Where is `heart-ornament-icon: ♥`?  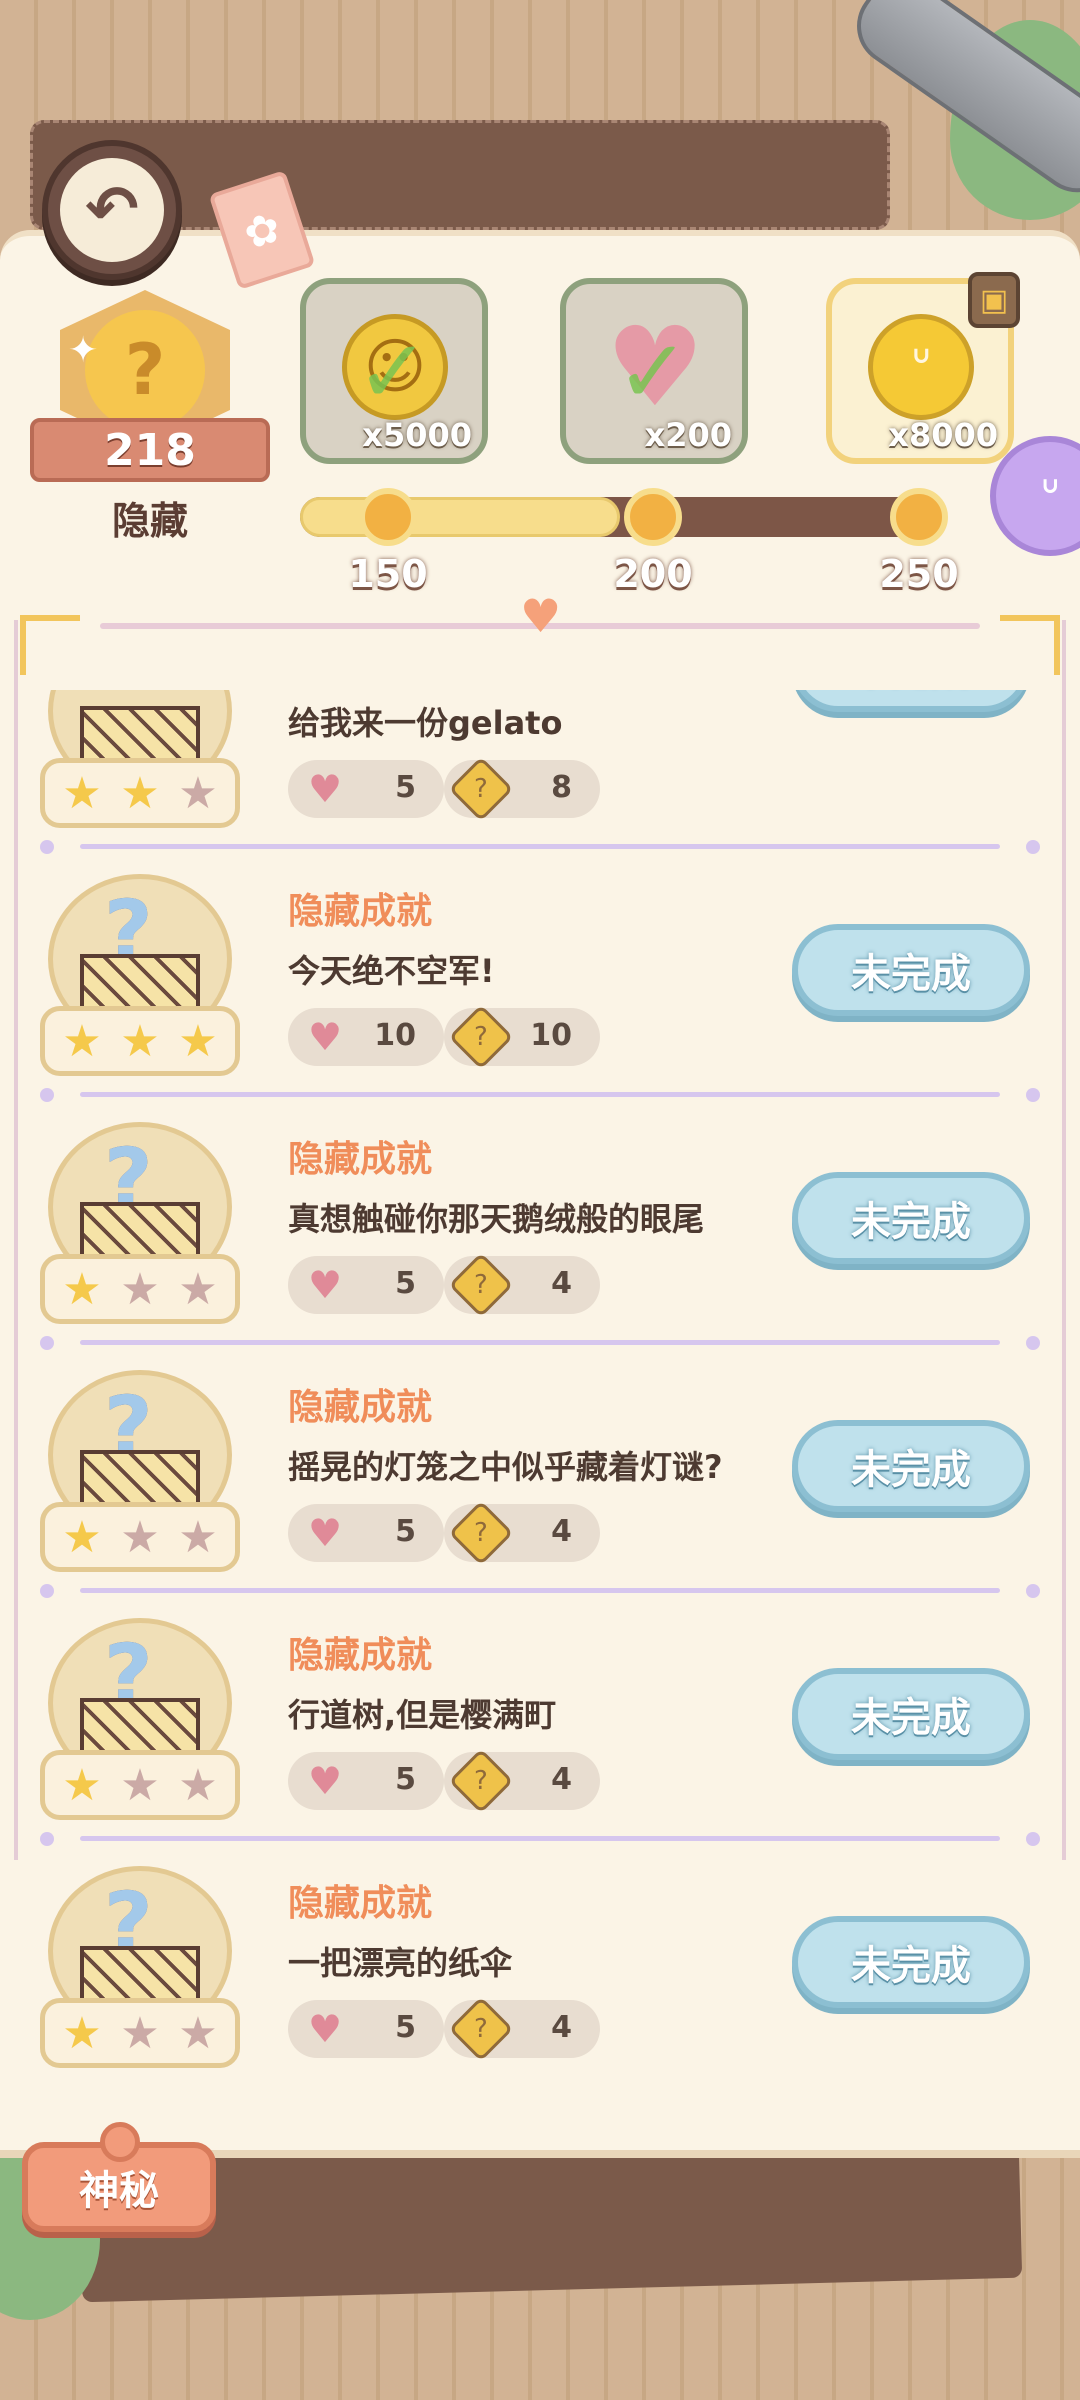 heart-ornament-icon: ♥ is located at coordinates (541, 616).